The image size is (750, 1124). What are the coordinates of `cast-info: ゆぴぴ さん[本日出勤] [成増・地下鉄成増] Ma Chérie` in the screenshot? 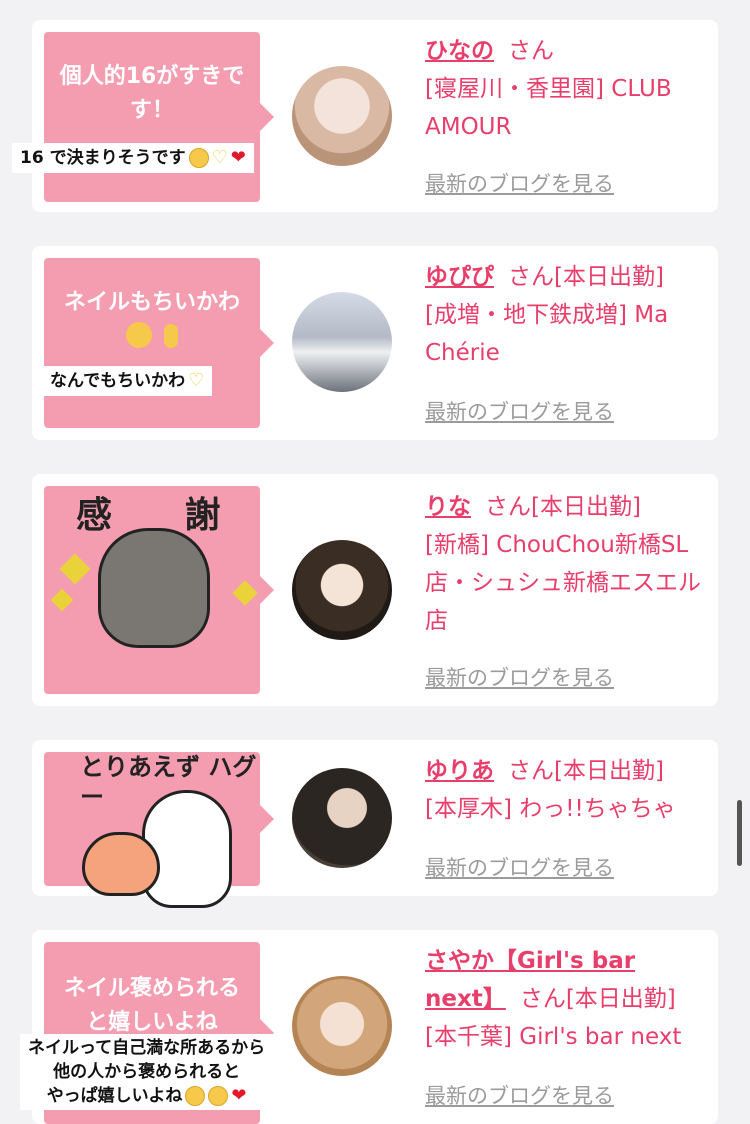 It's located at (567, 315).